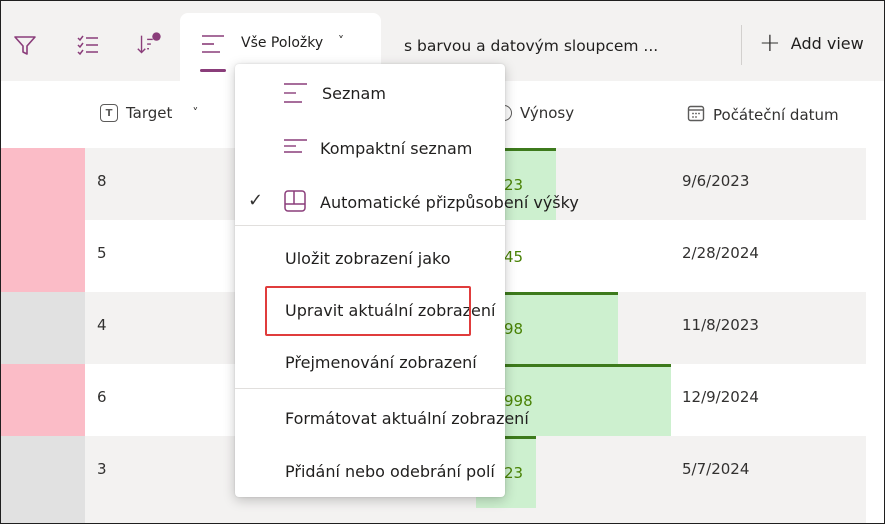  What do you see at coordinates (368, 311) in the screenshot?
I see `highlight-box` at bounding box center [368, 311].